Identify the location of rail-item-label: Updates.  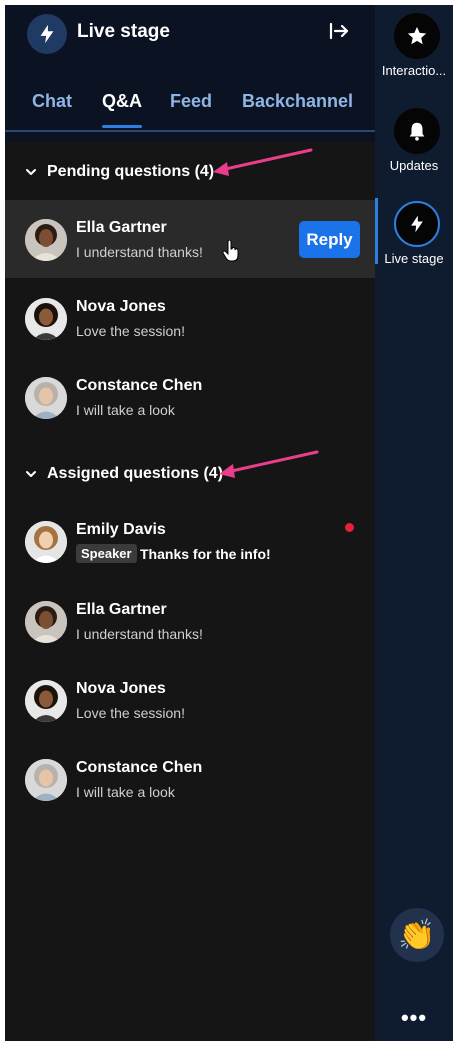
(414, 165).